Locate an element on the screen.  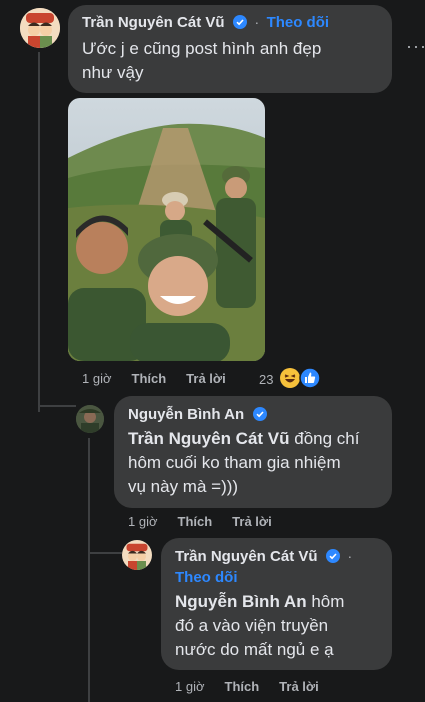
reaction-count: 23 is located at coordinates (266, 379).